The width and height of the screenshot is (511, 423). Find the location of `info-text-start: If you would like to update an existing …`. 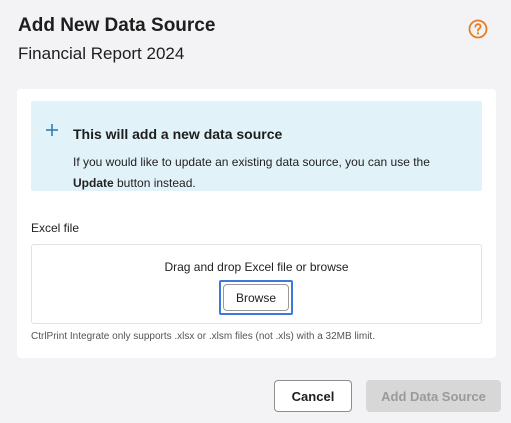

info-text-start: If you would like to update an existing … is located at coordinates (251, 162).